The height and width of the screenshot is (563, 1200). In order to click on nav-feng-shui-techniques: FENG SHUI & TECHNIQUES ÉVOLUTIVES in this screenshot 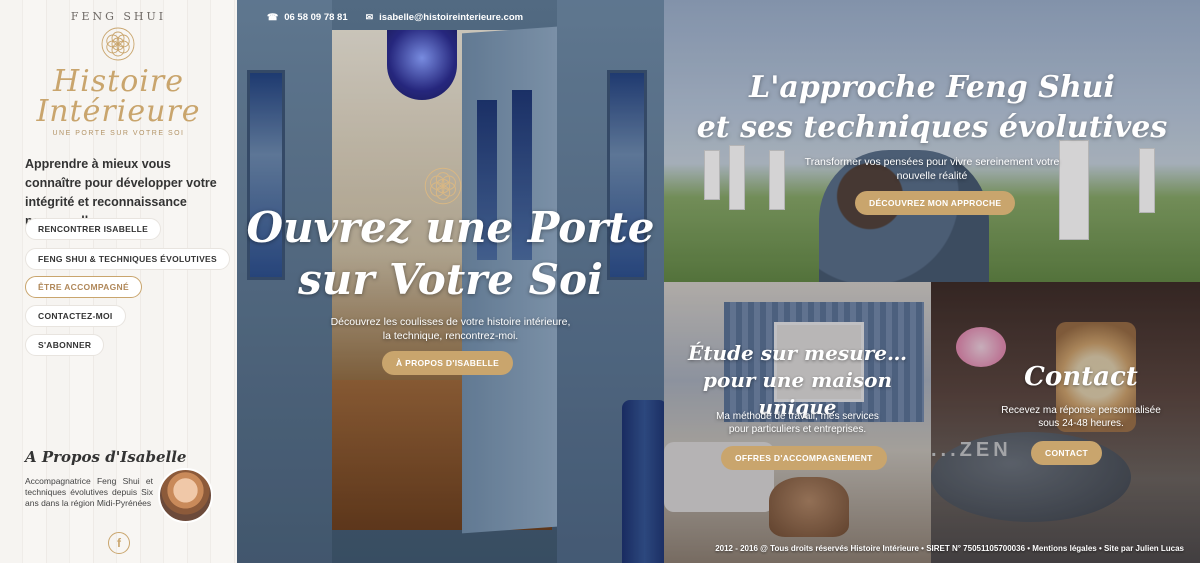, I will do `click(127, 259)`.